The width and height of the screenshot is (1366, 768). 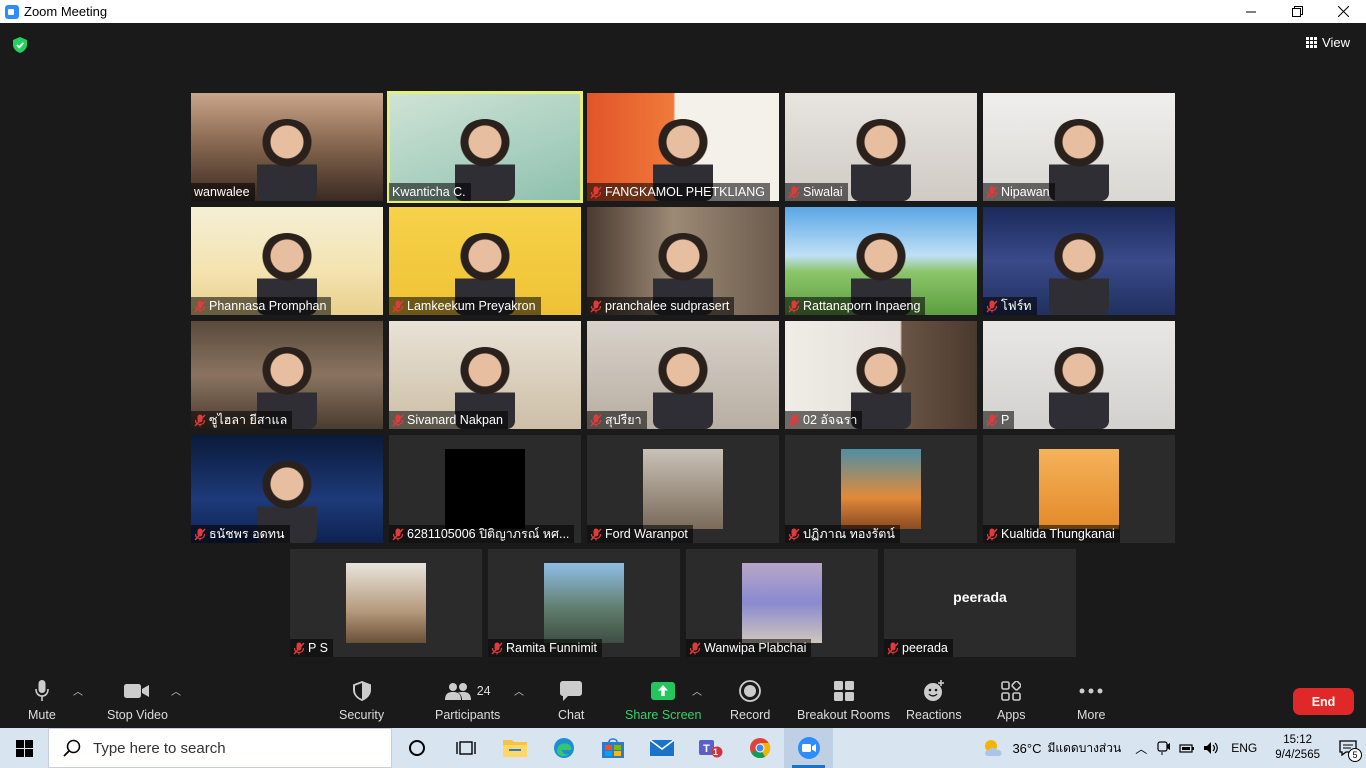 I want to click on video-tile: P, so click(x=1079, y=375).